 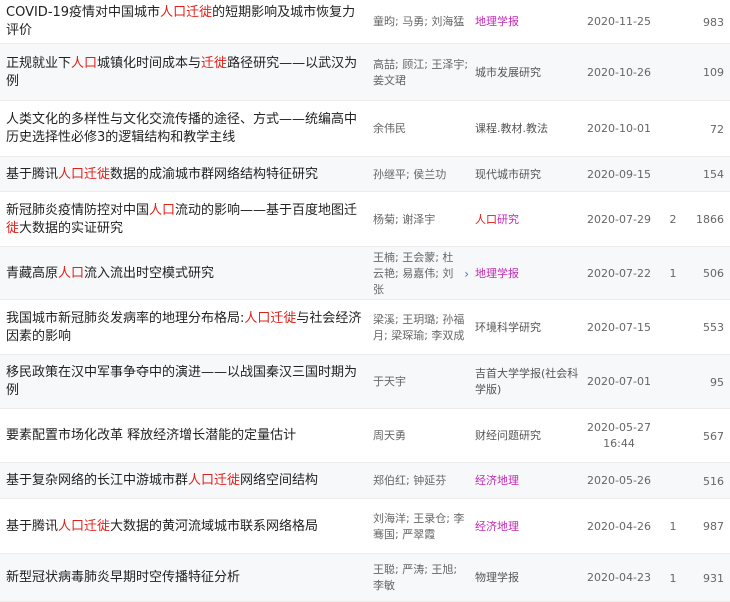 I want to click on authors-text: 于天宇, so click(x=389, y=382).